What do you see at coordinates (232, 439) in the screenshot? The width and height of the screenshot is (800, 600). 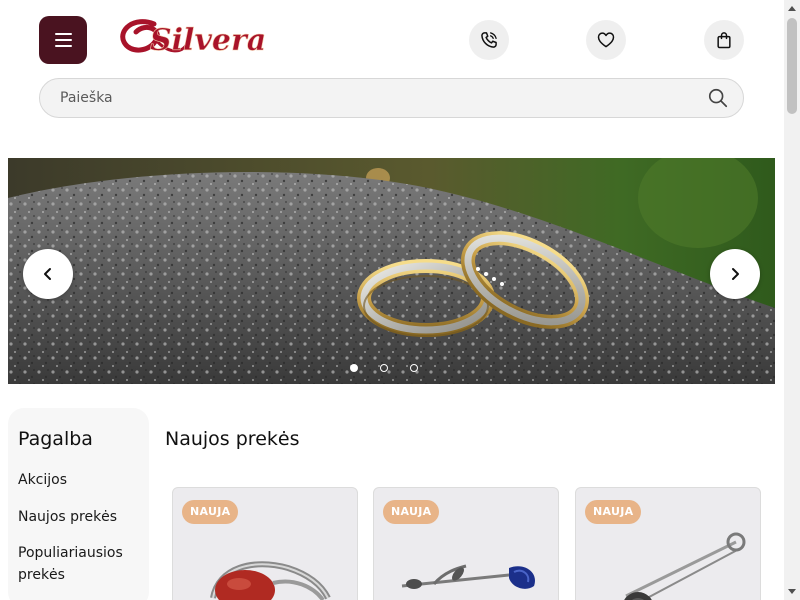 I see `section-title: Naujos prekės` at bounding box center [232, 439].